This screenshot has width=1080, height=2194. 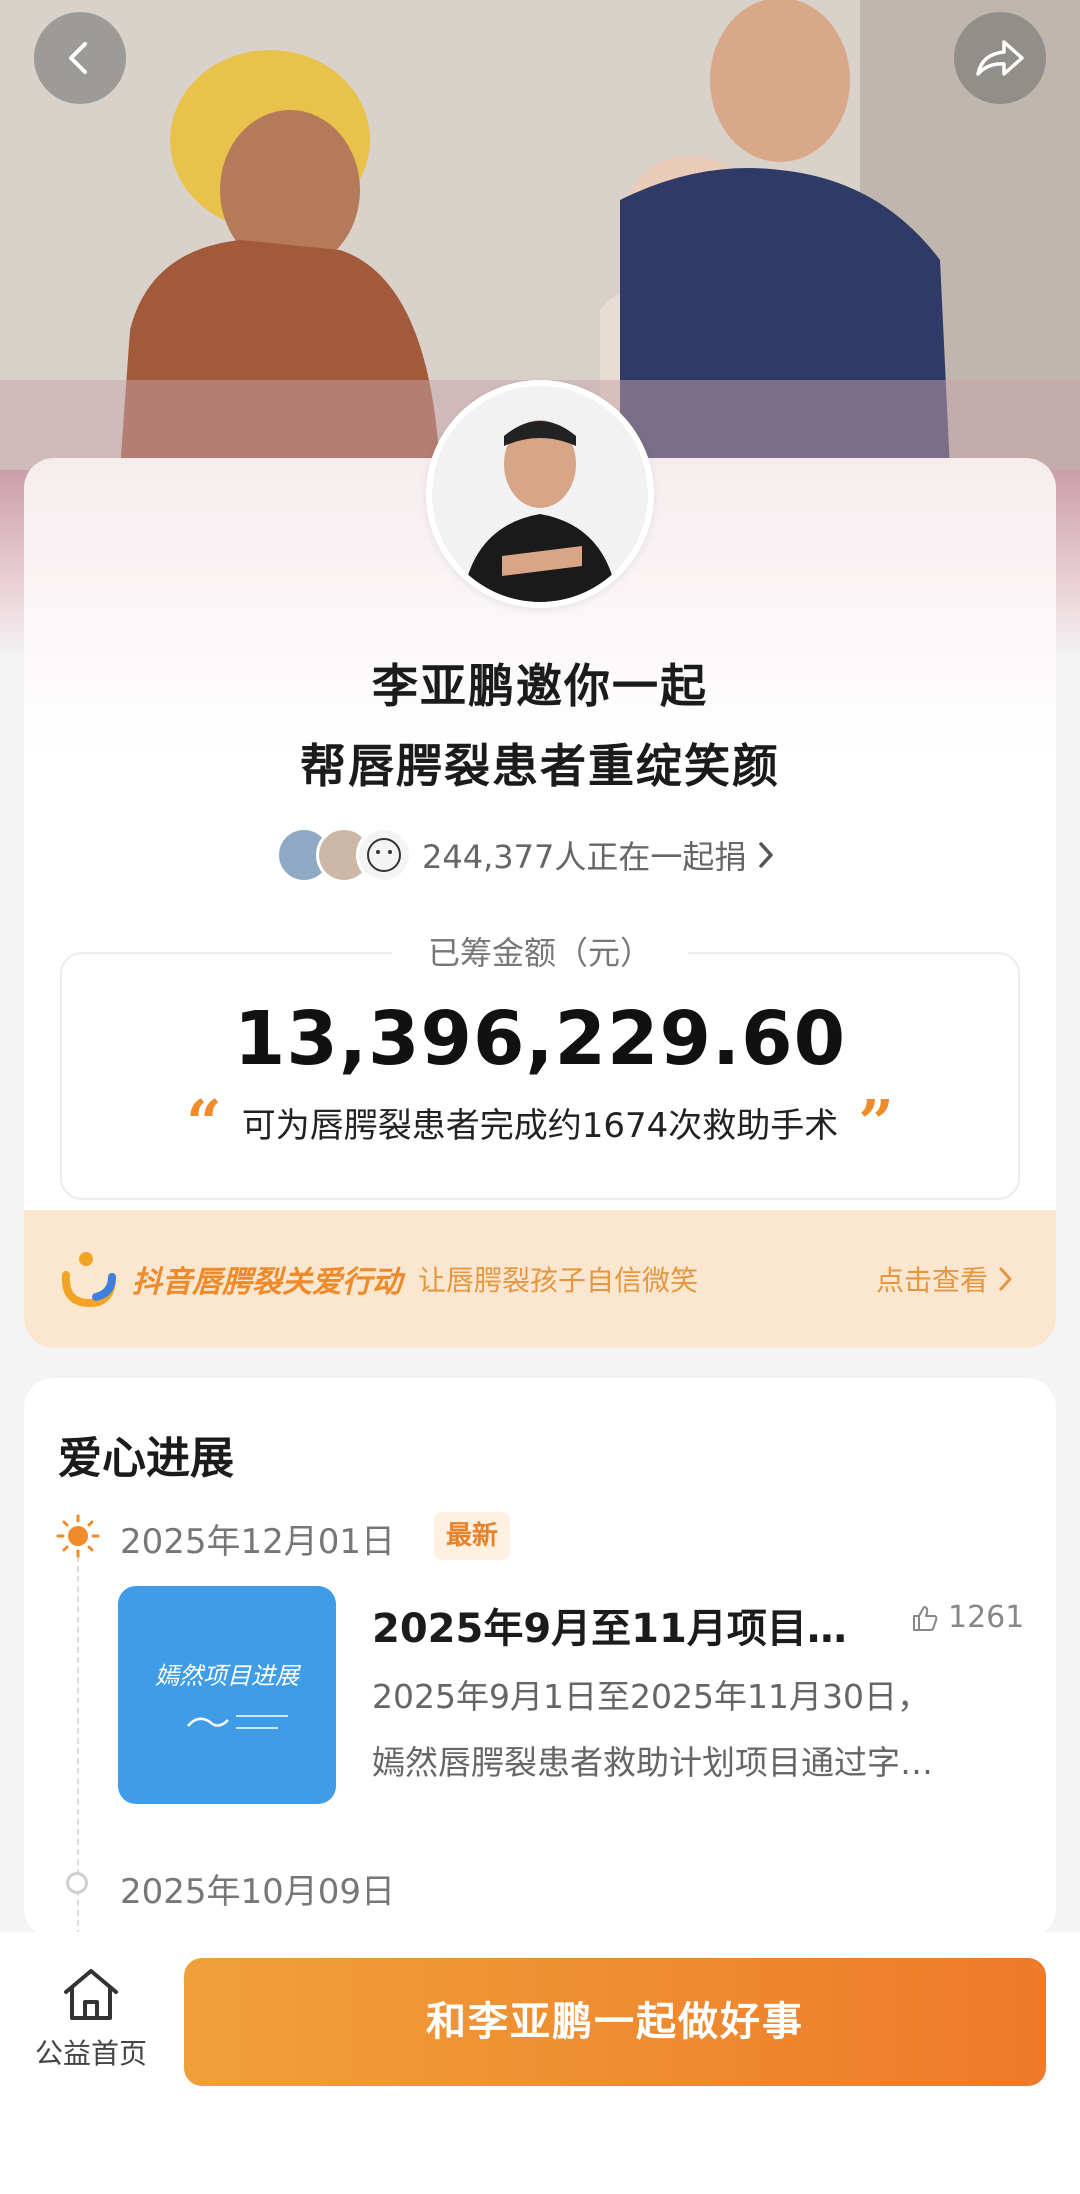 What do you see at coordinates (204, 1122) in the screenshot?
I see `open-quote-icon: “` at bounding box center [204, 1122].